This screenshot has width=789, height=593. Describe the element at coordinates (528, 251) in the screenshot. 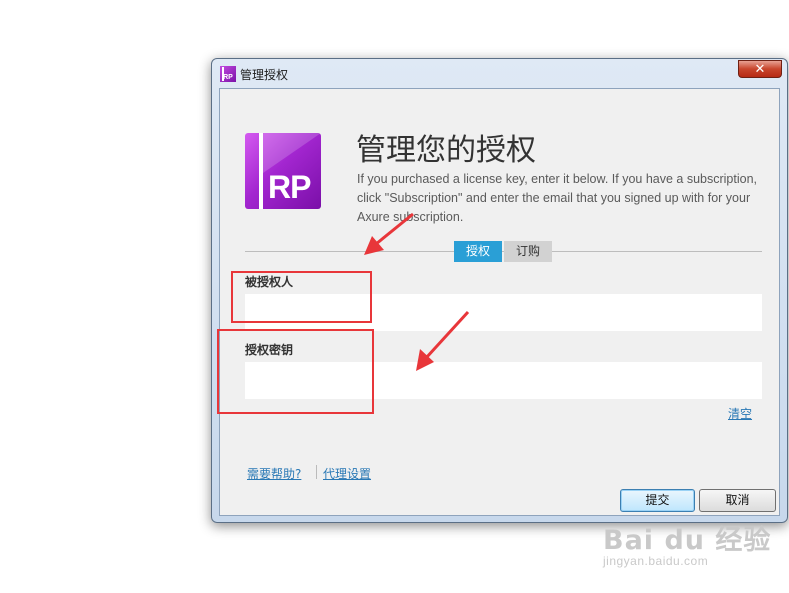

I see `tab-subscription: 订购` at that location.